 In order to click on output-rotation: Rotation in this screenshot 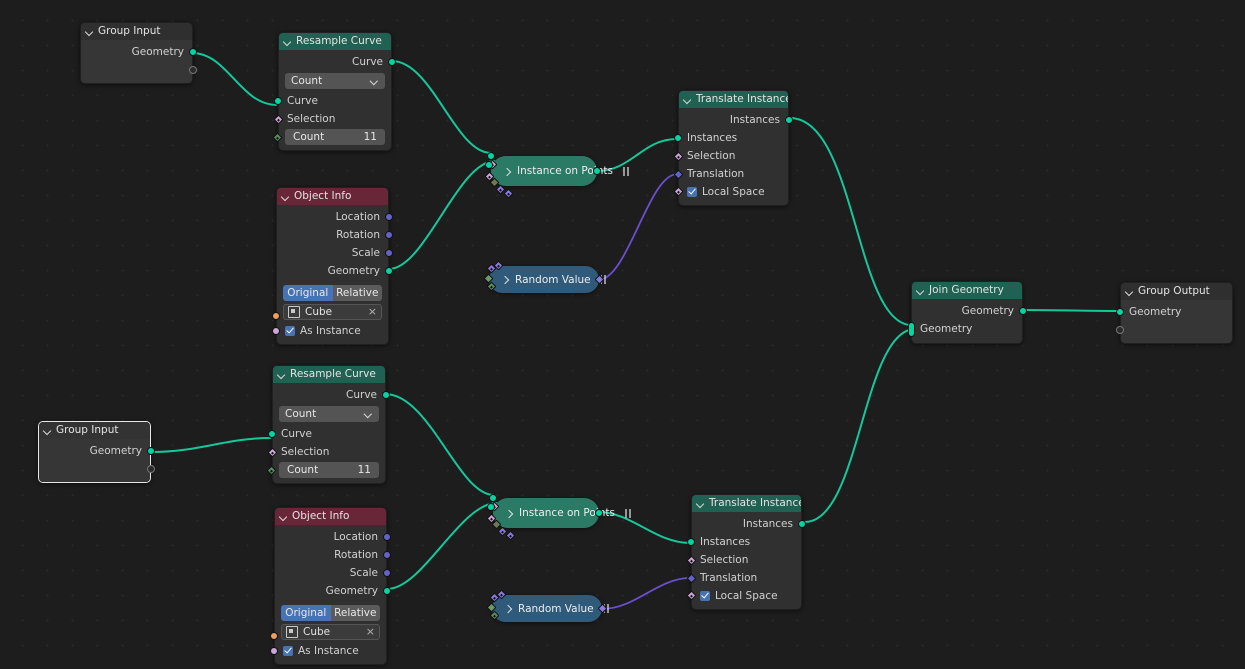, I will do `click(335, 235)`.